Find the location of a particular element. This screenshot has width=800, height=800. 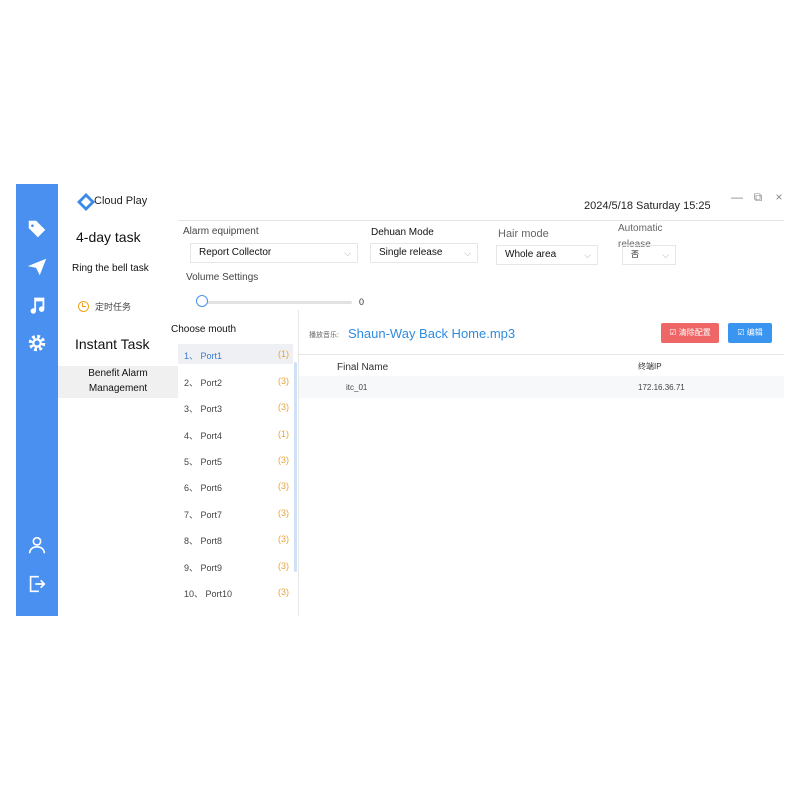

alarm-equipment-label: Alarm equipment is located at coordinates (221, 231).